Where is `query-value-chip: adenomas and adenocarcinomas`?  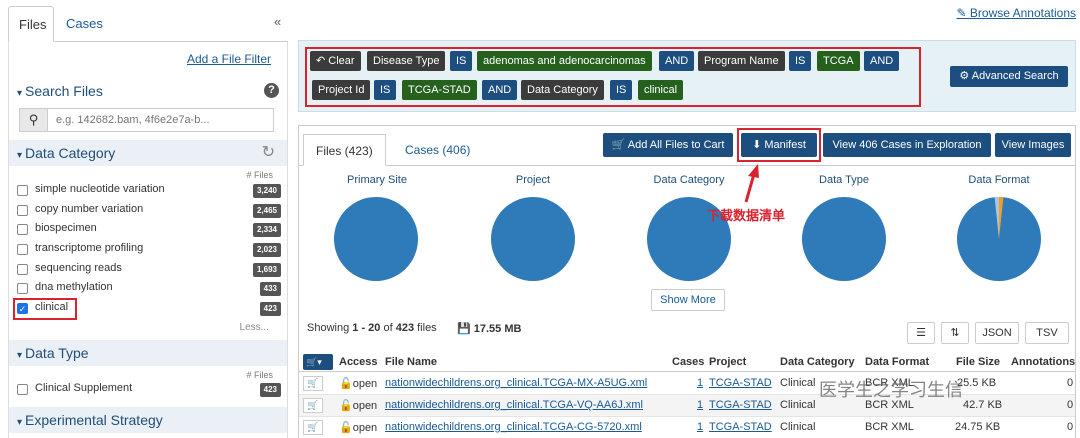 query-value-chip: adenomas and adenocarcinomas is located at coordinates (564, 61).